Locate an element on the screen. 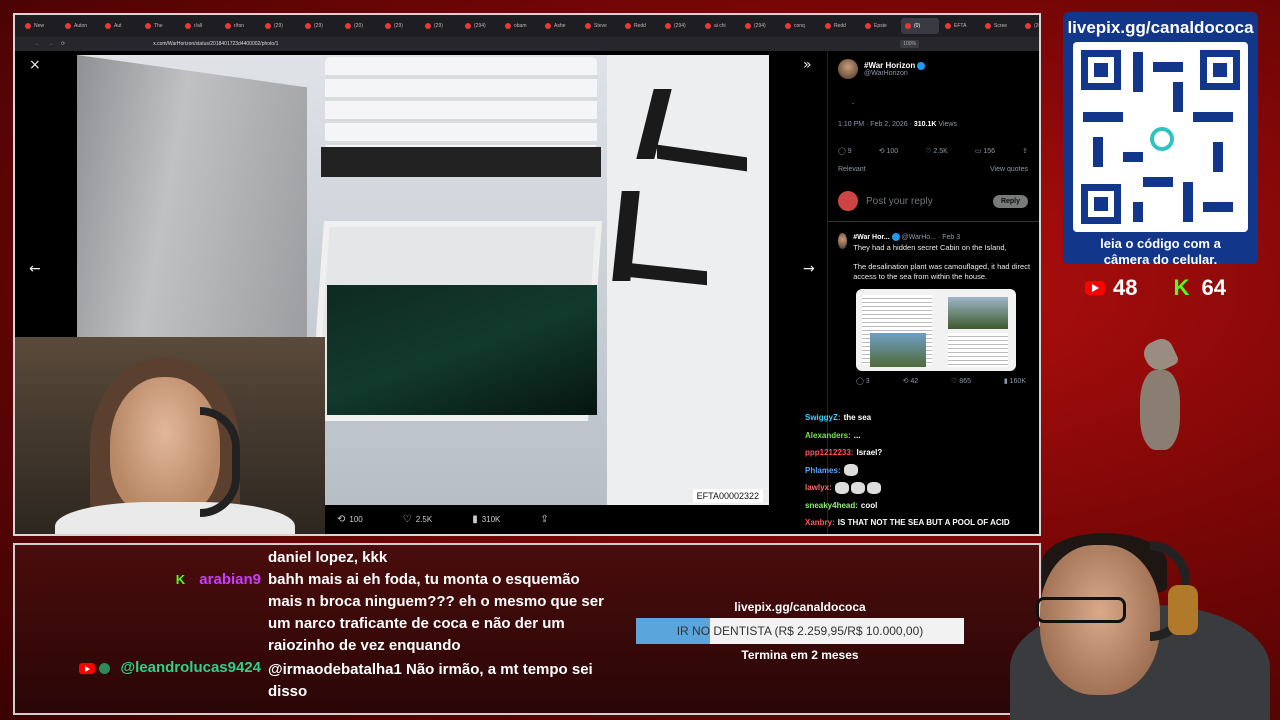  chat-emote-icon is located at coordinates (873, 487).